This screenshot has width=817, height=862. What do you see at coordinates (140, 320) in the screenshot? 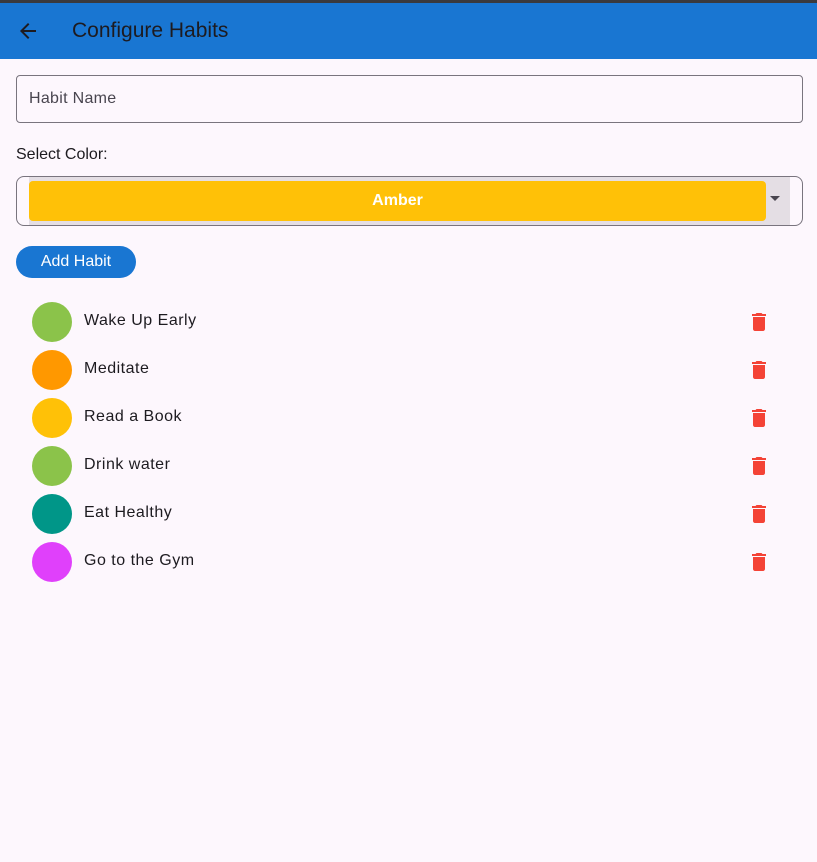
I see `habit-name: Wake Up Early` at bounding box center [140, 320].